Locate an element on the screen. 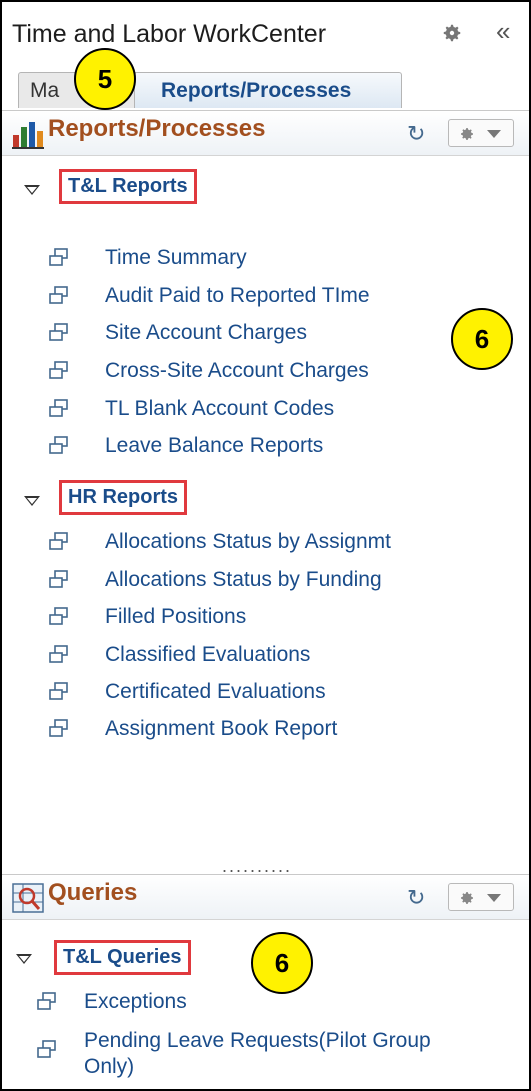  link-label: Time Summary is located at coordinates (176, 258).